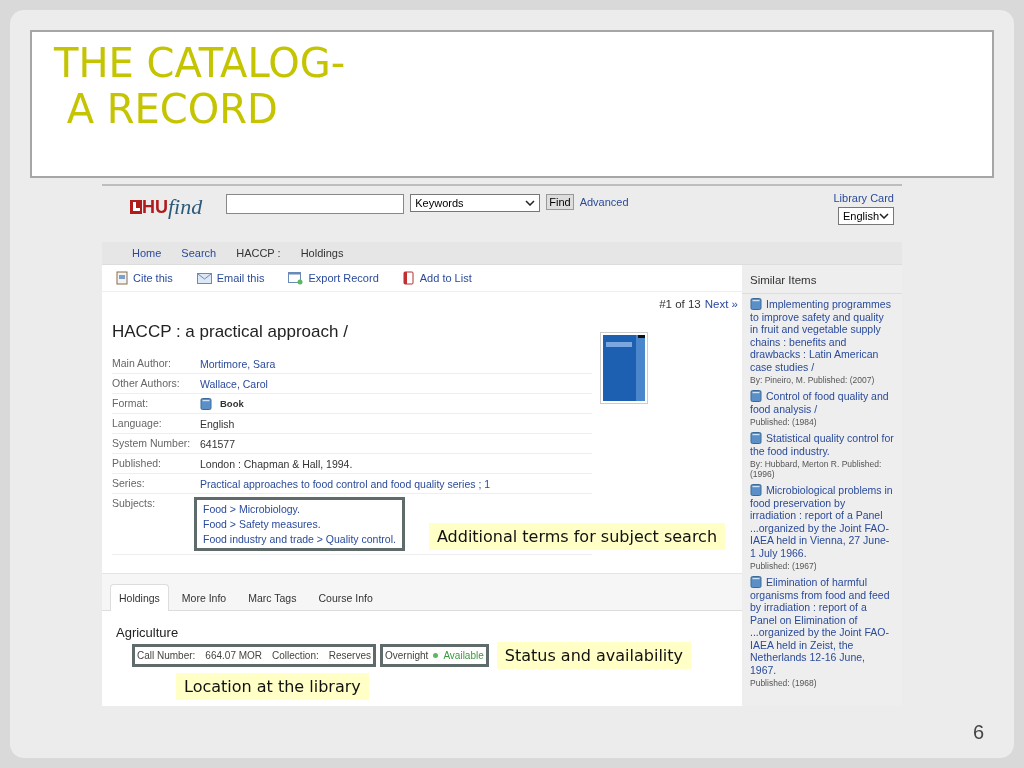  Describe the element at coordinates (136, 207) in the screenshot. I see `logo-mark-icon` at that location.